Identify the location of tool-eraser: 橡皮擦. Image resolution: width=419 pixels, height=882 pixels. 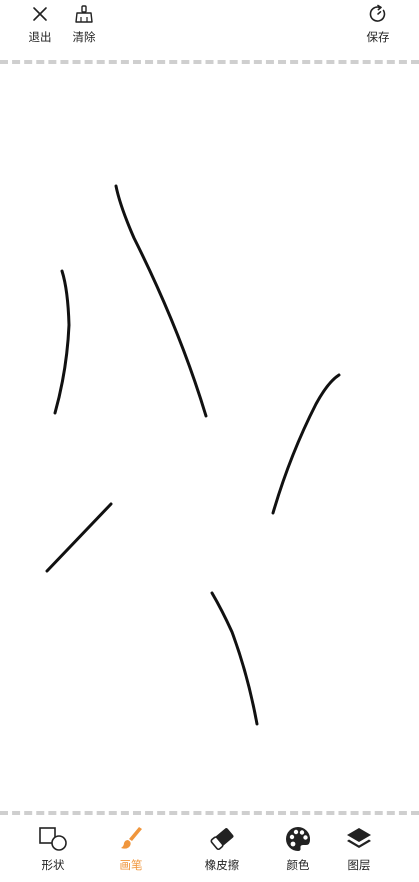
(222, 851).